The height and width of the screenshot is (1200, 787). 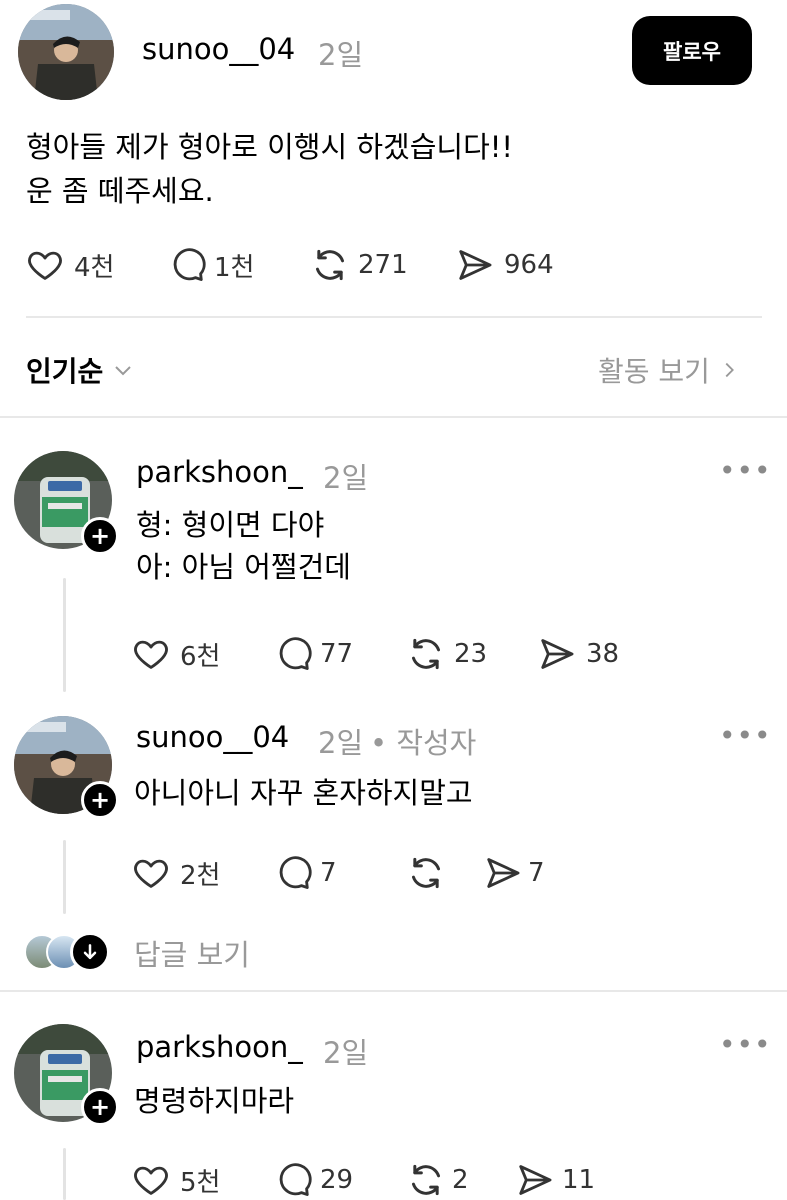 I want to click on post-actions: 4천 1천 271 964, so click(x=290, y=265).